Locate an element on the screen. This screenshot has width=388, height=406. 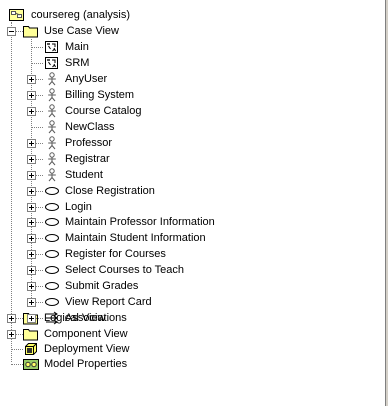
tree-item-associations: Associations is located at coordinates (190, 318).